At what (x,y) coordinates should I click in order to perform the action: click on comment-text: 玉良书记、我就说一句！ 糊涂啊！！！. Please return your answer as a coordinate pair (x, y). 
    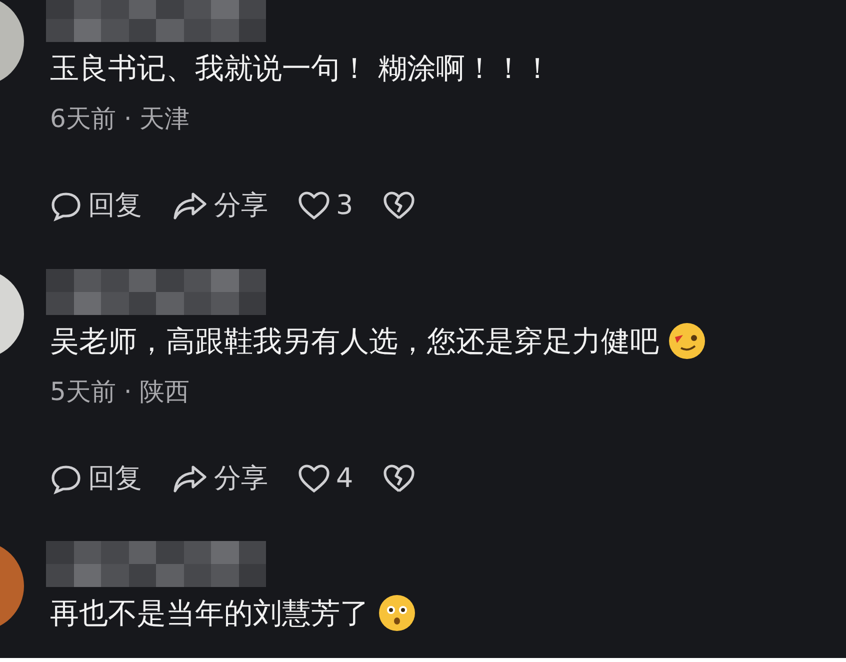
    Looking at the image, I should click on (301, 68).